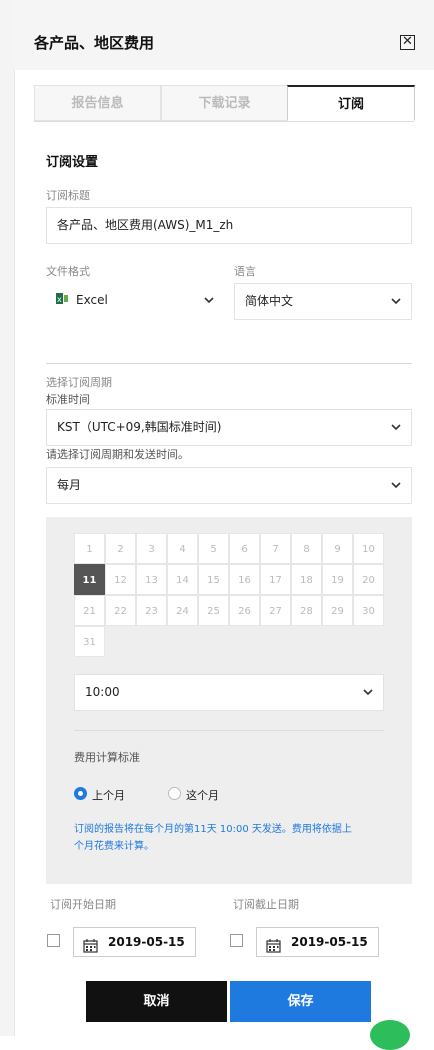  I want to click on day-cell: 7, so click(275, 548).